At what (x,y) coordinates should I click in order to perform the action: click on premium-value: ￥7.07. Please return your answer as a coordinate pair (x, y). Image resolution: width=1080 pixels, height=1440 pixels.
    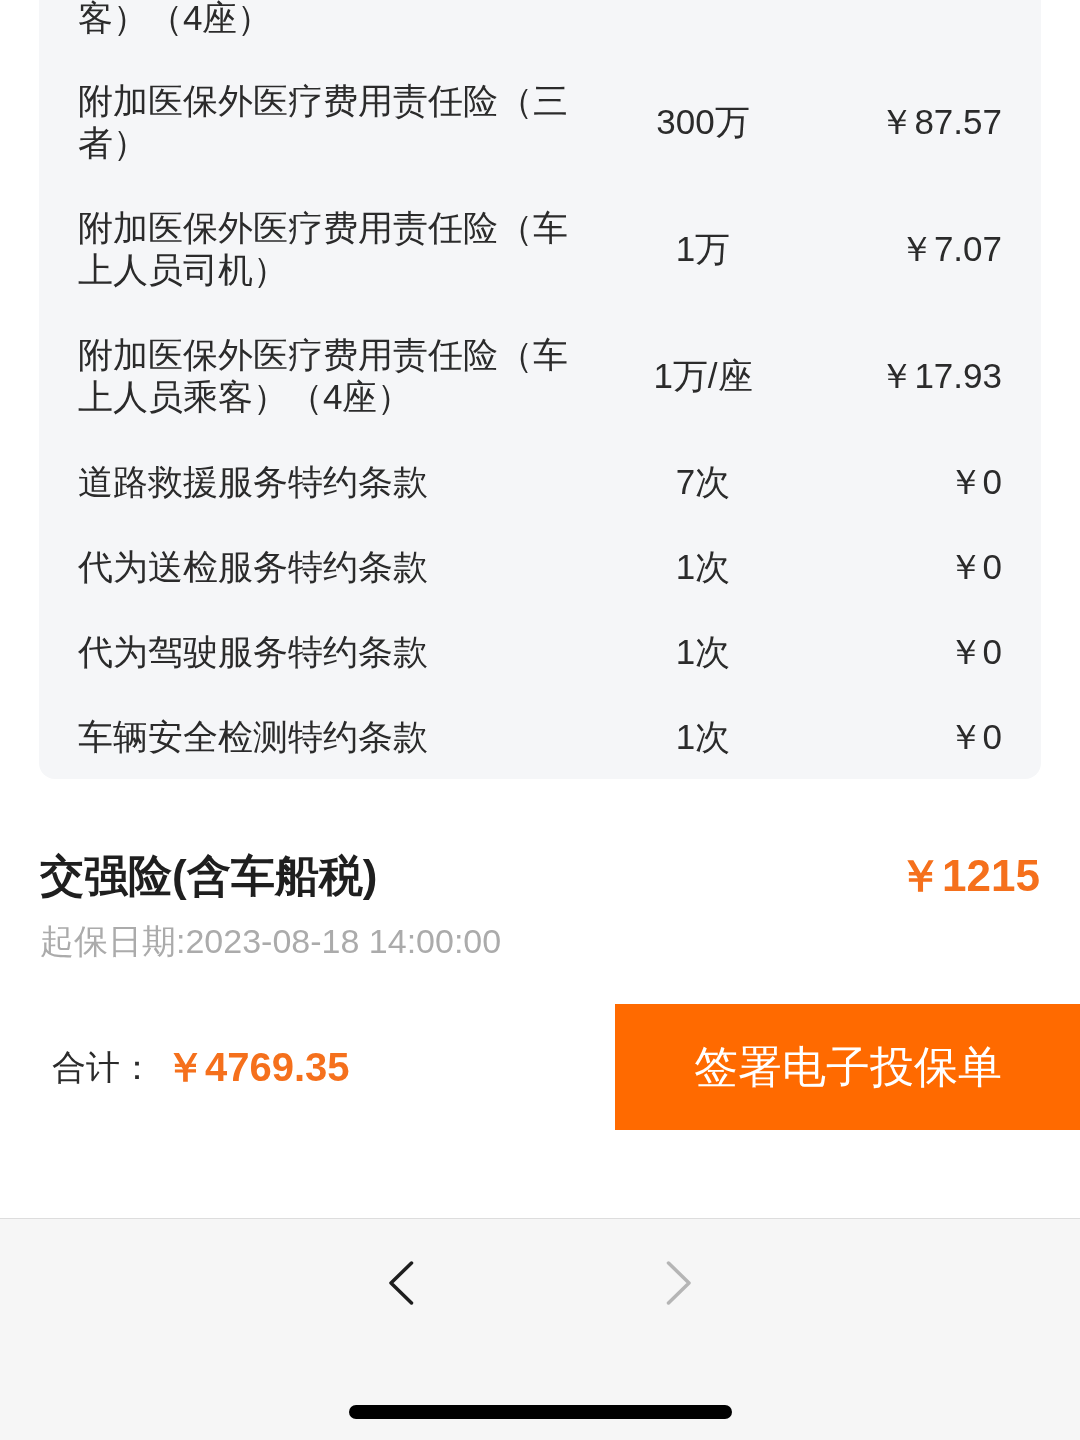
    Looking at the image, I should click on (950, 248).